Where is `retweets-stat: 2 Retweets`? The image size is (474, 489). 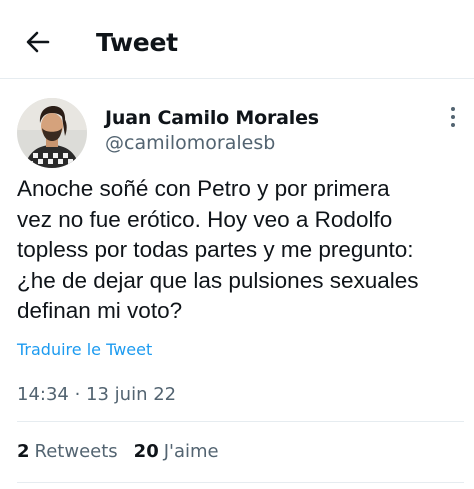
retweets-stat: 2 Retweets is located at coordinates (67, 452).